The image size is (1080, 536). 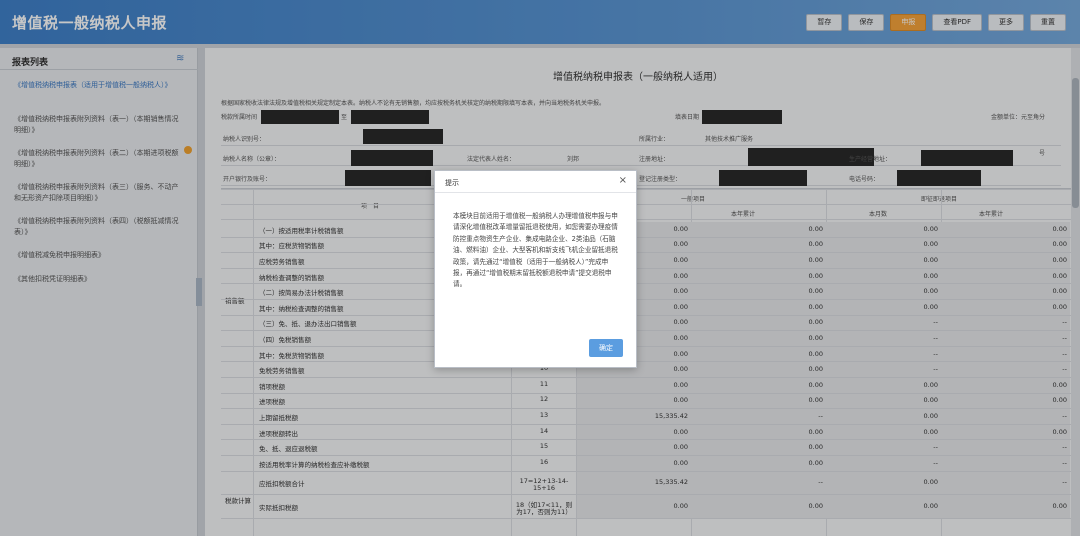 I want to click on dialog-header: 提示 ×, so click(x=535, y=182).